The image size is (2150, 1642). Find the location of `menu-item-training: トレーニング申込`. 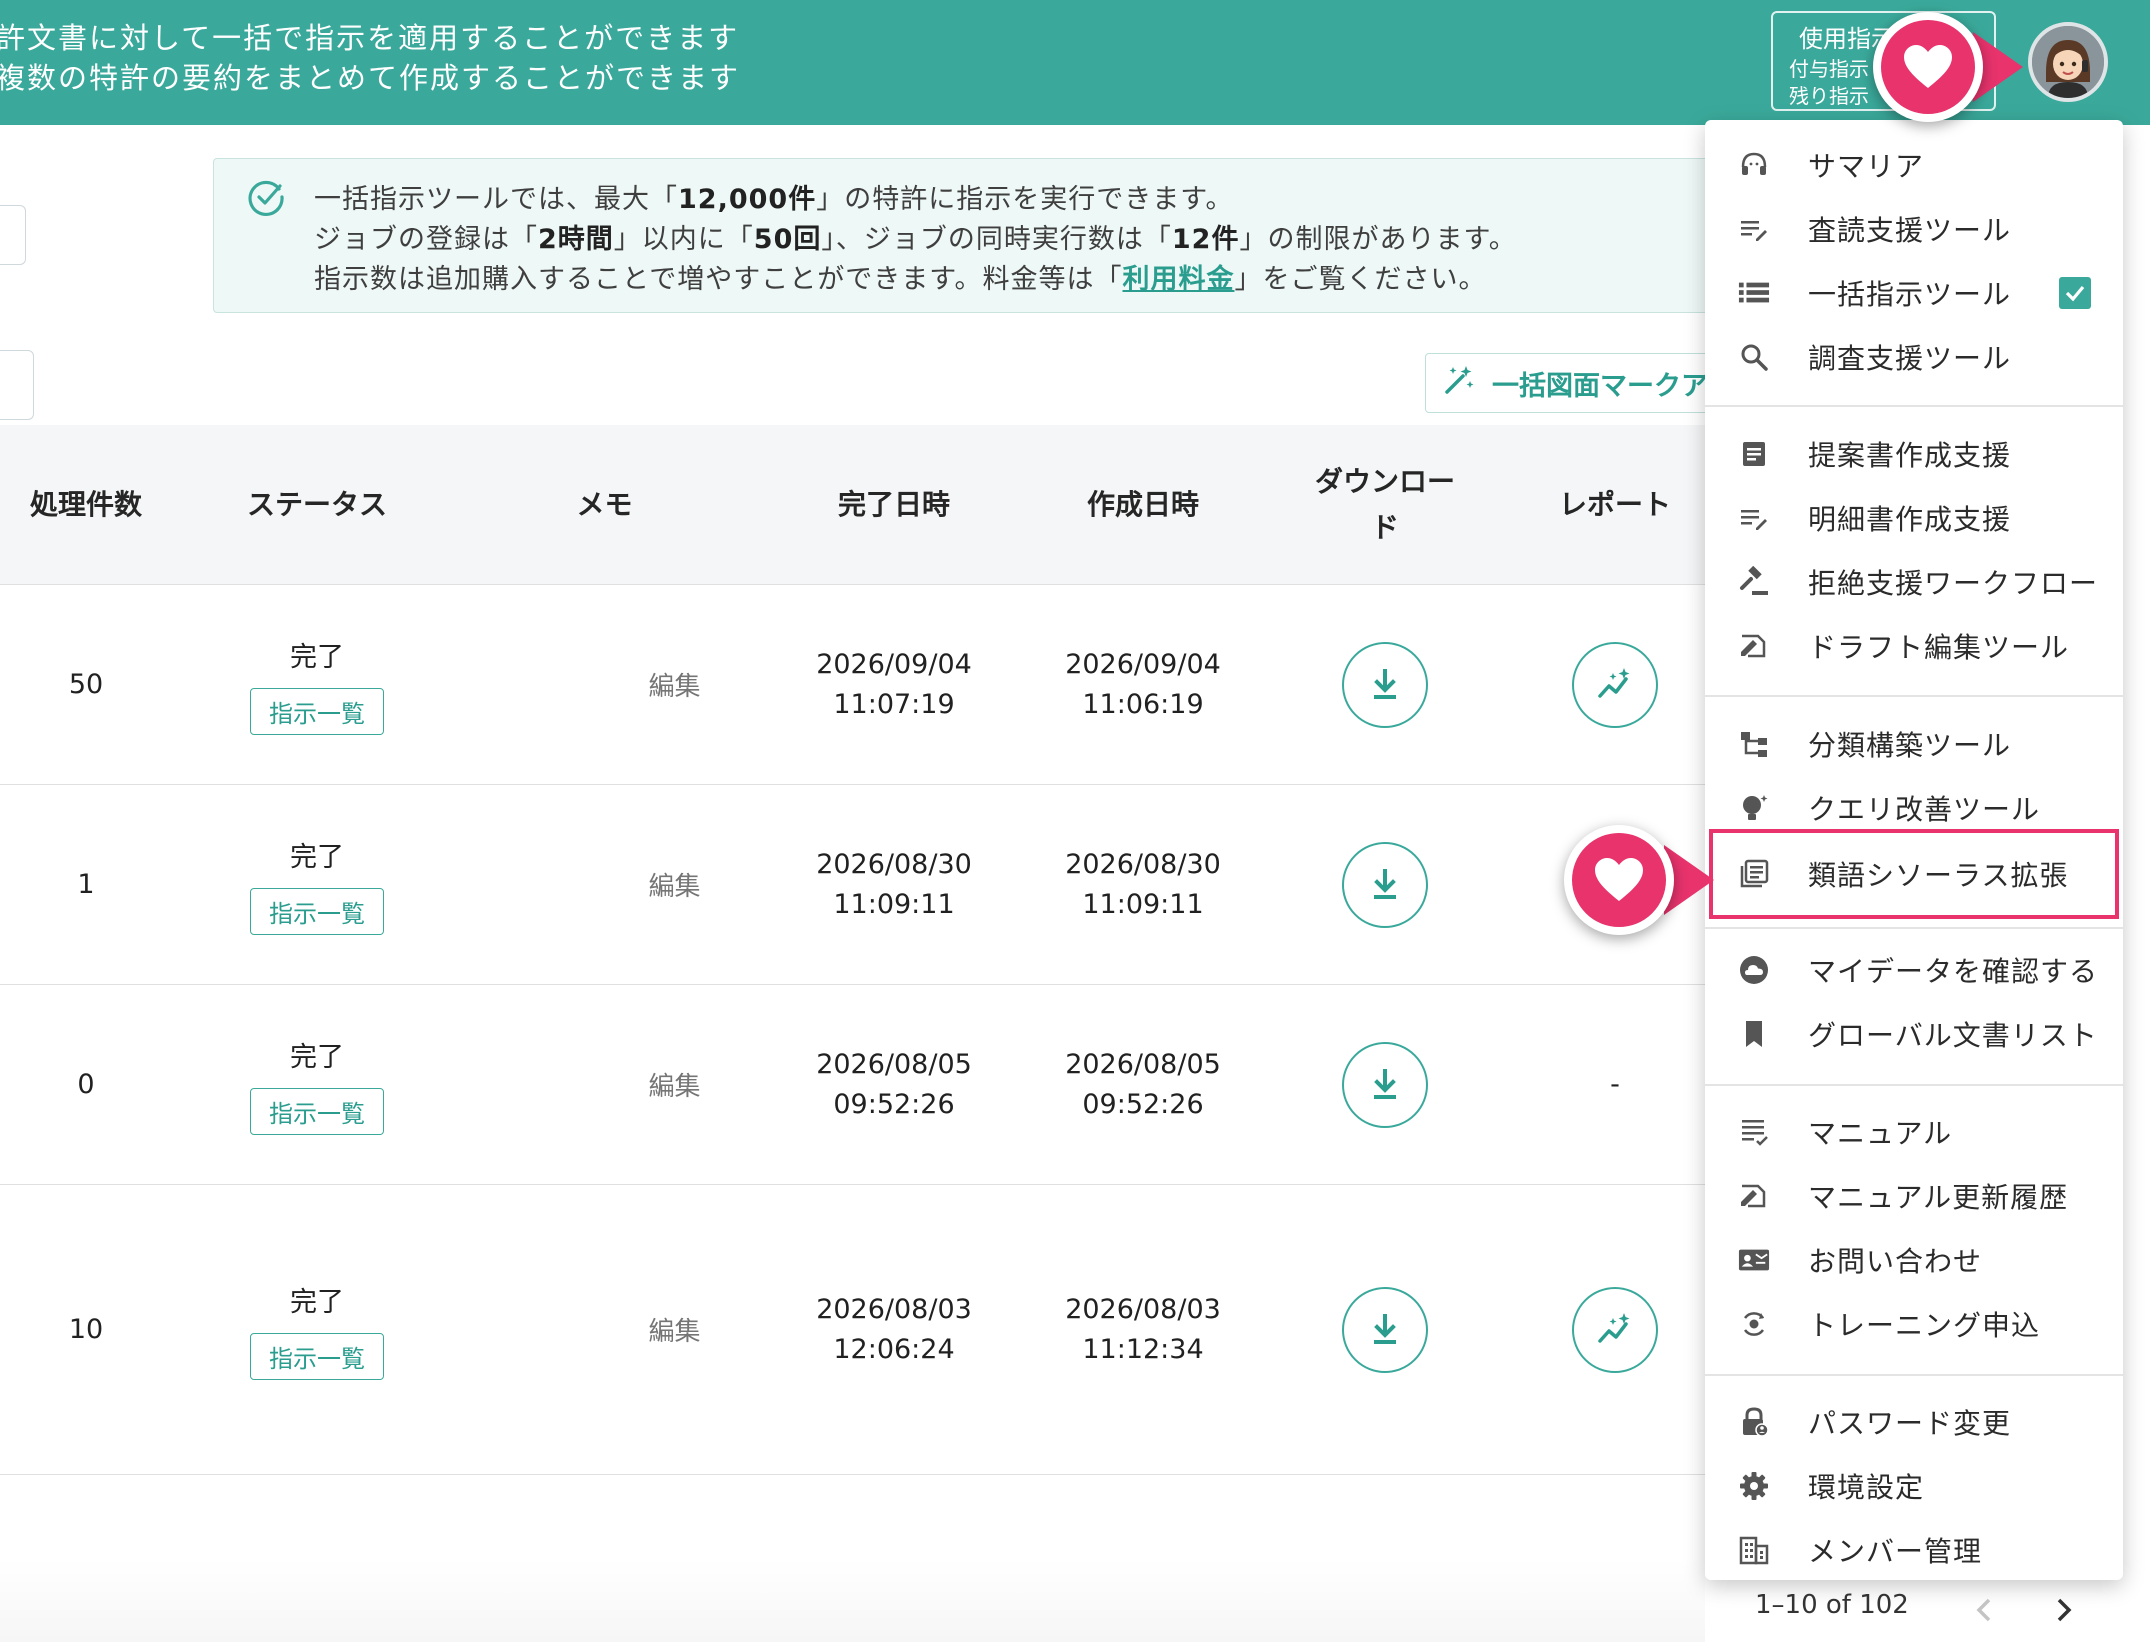

menu-item-training: トレーニング申込 is located at coordinates (1914, 1324).